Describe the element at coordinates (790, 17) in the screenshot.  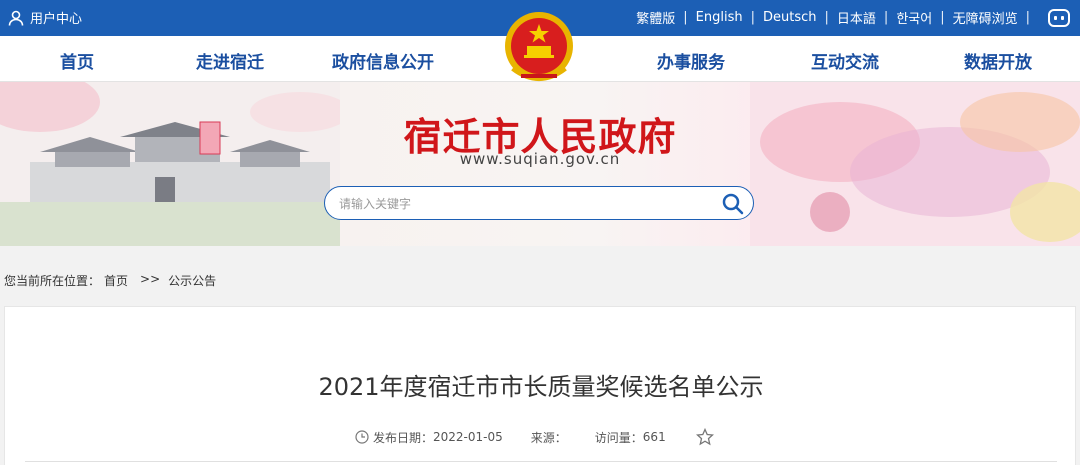
I see `lang-german: Deutsch` at that location.